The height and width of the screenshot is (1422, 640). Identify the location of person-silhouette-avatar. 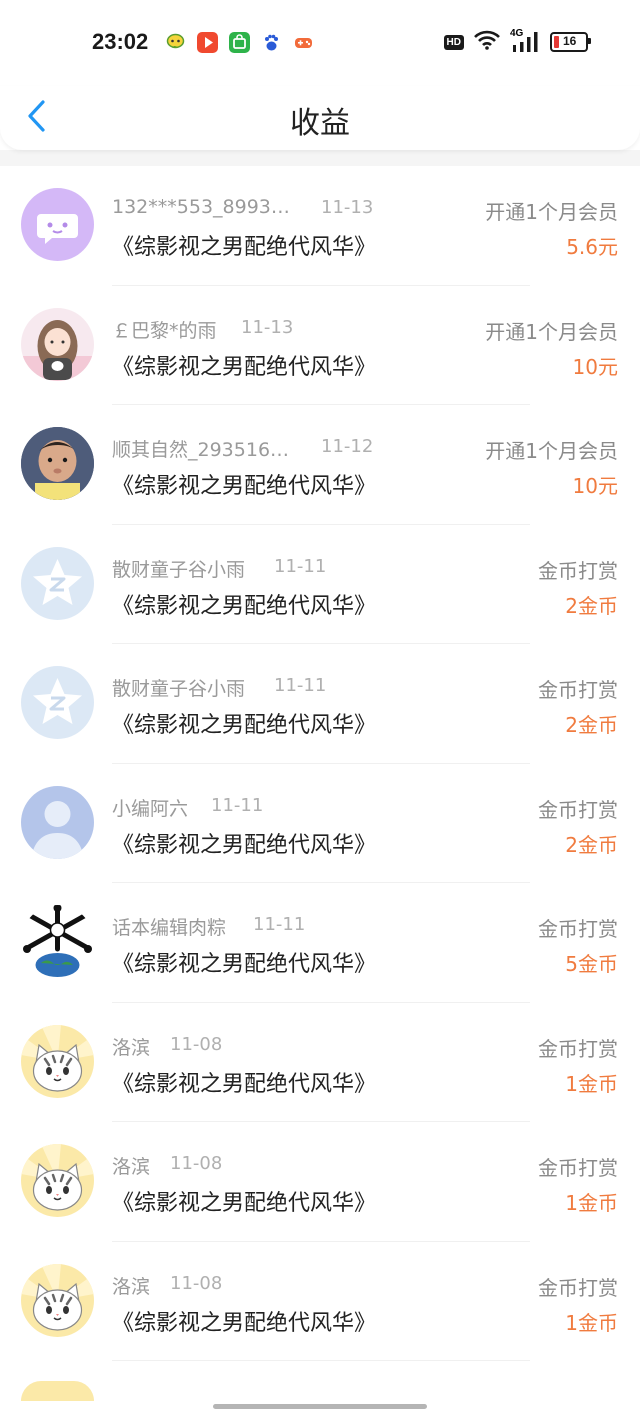
(57, 822).